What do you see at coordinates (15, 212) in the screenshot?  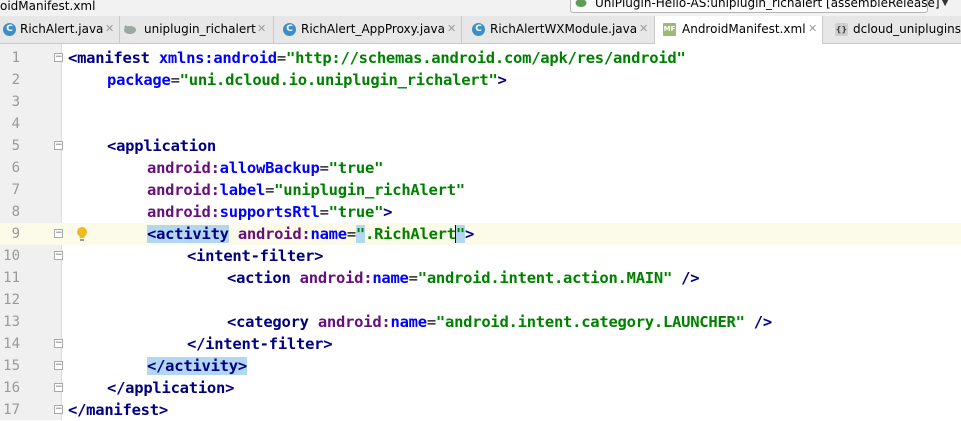 I see `line-number: 8` at bounding box center [15, 212].